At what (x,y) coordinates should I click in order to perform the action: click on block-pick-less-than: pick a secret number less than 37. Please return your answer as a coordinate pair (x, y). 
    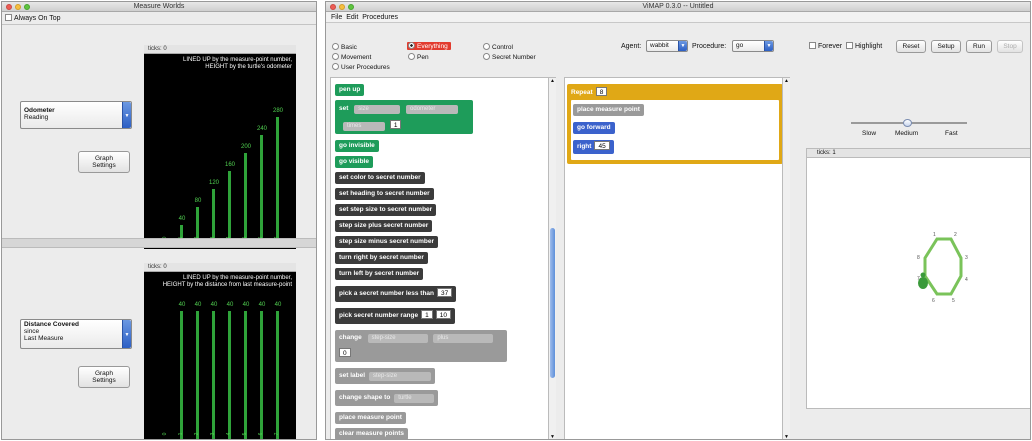
    Looking at the image, I should click on (396, 294).